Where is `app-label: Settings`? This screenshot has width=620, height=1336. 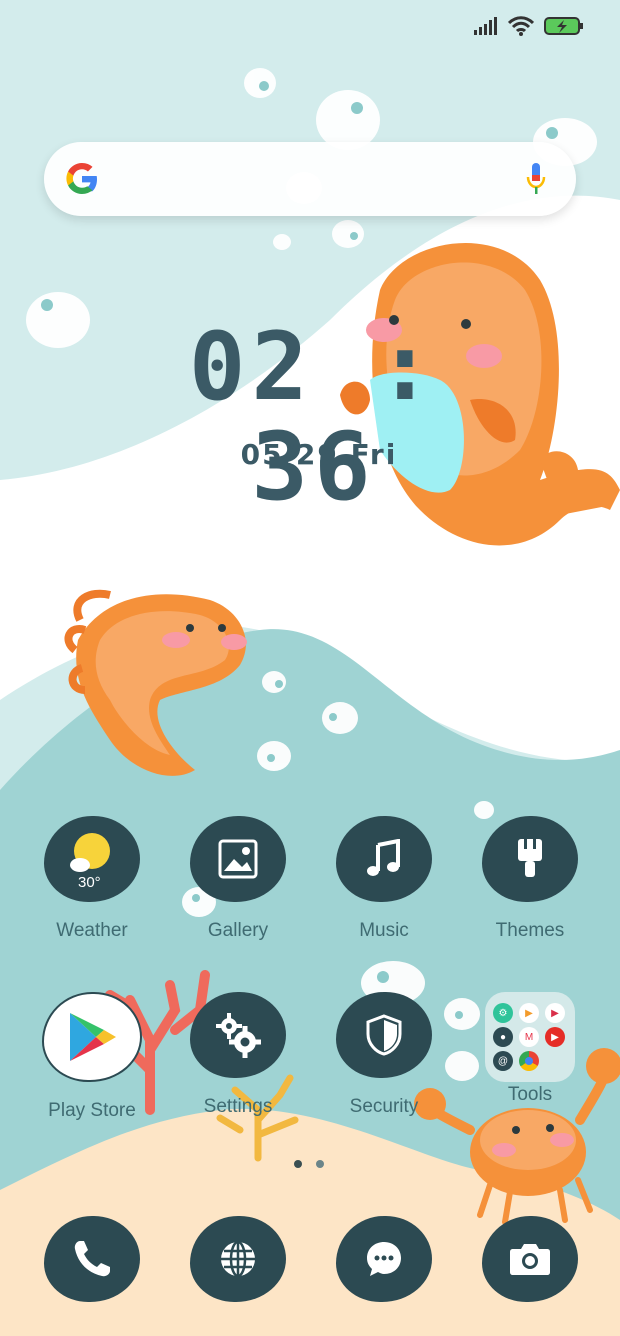 app-label: Settings is located at coordinates (238, 1106).